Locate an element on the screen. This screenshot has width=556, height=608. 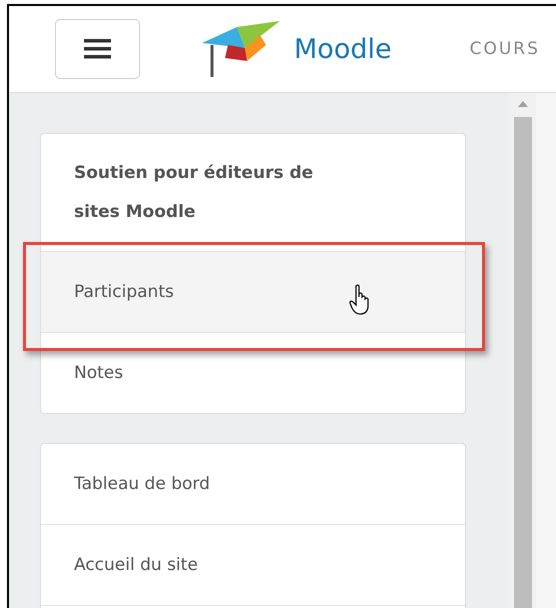
nav-item: Tableau de bord is located at coordinates (142, 484).